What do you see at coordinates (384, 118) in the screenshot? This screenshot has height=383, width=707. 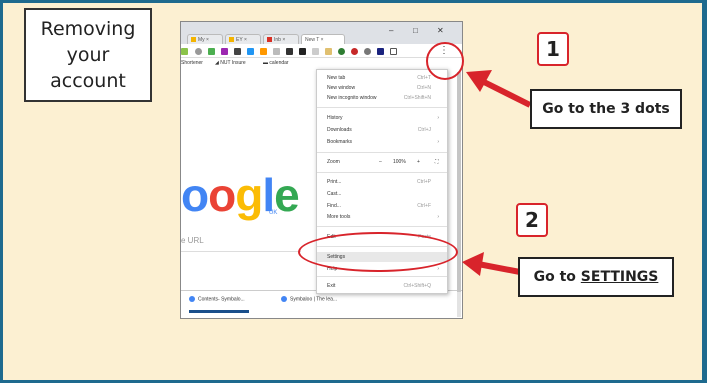 I see `menu-item-history: History ›` at bounding box center [384, 118].